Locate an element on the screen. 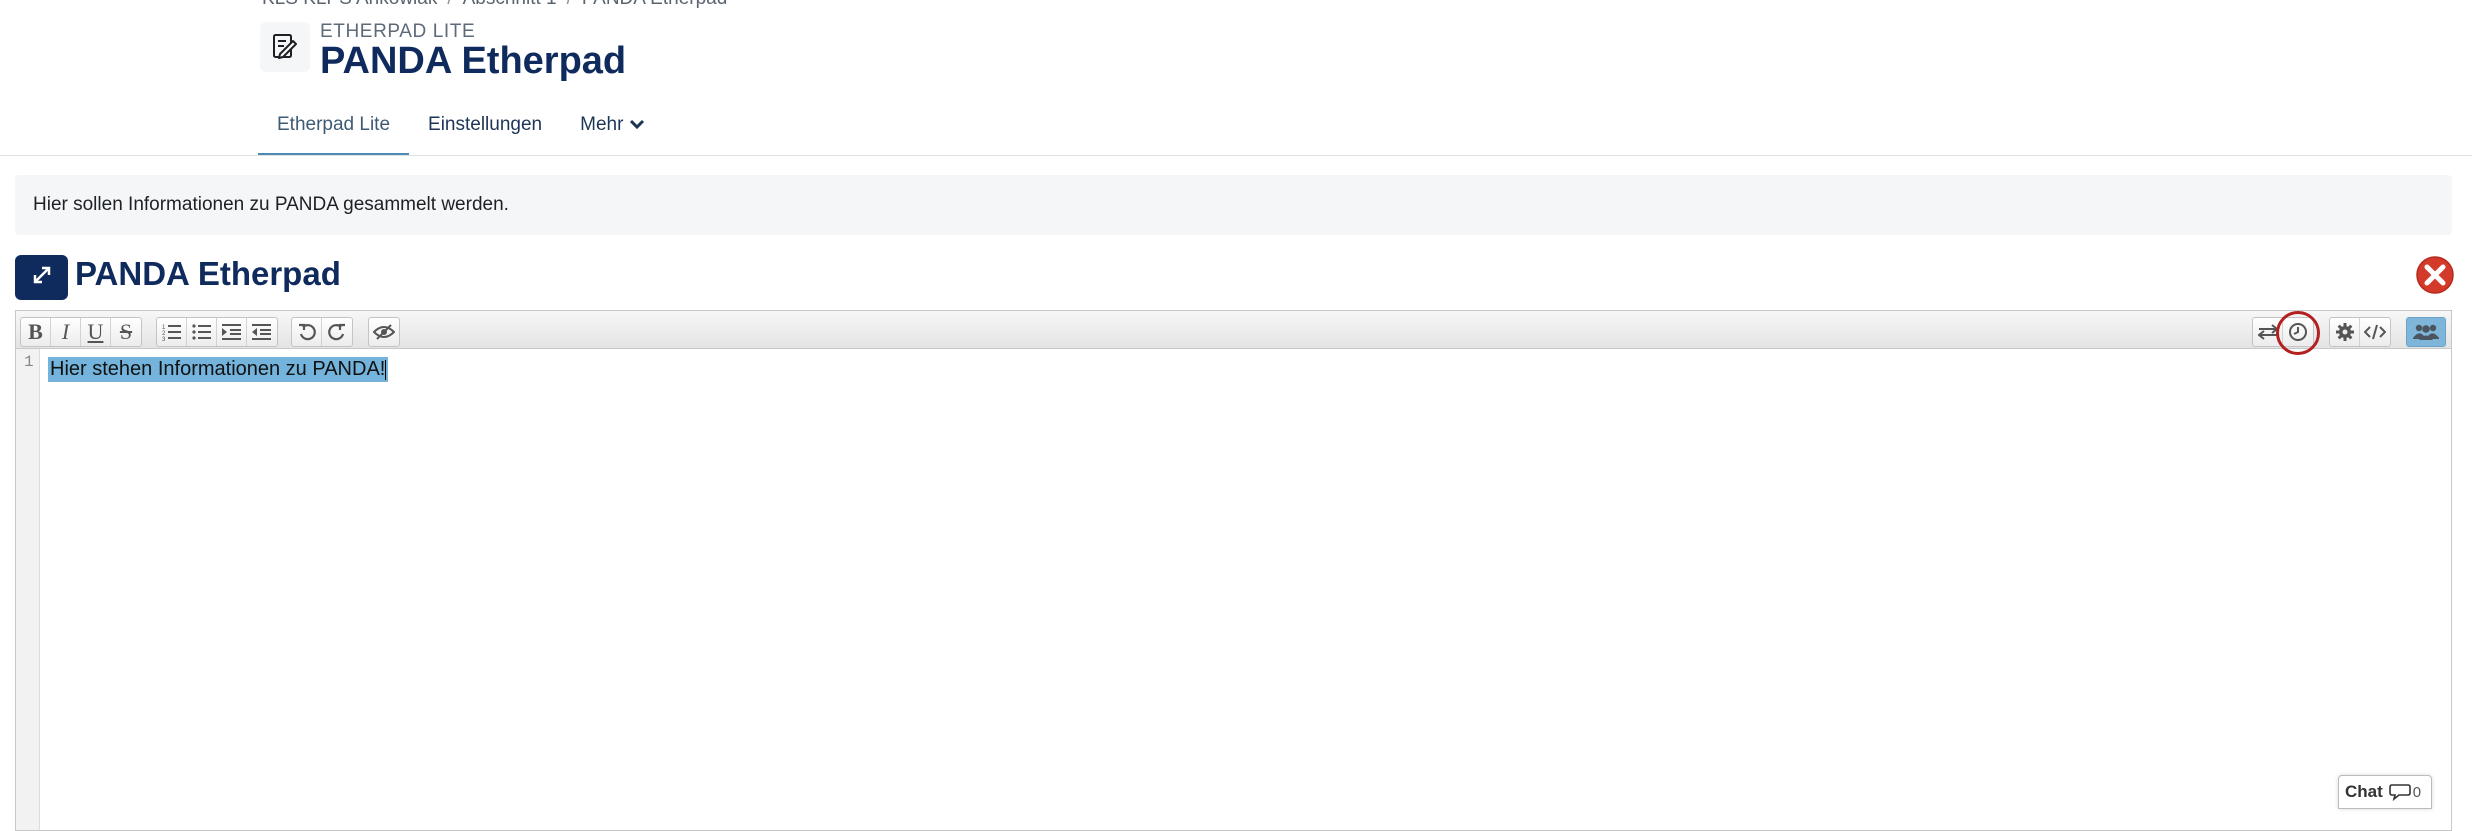 Image resolution: width=2472 pixels, height=831 pixels. users-button is located at coordinates (2426, 332).